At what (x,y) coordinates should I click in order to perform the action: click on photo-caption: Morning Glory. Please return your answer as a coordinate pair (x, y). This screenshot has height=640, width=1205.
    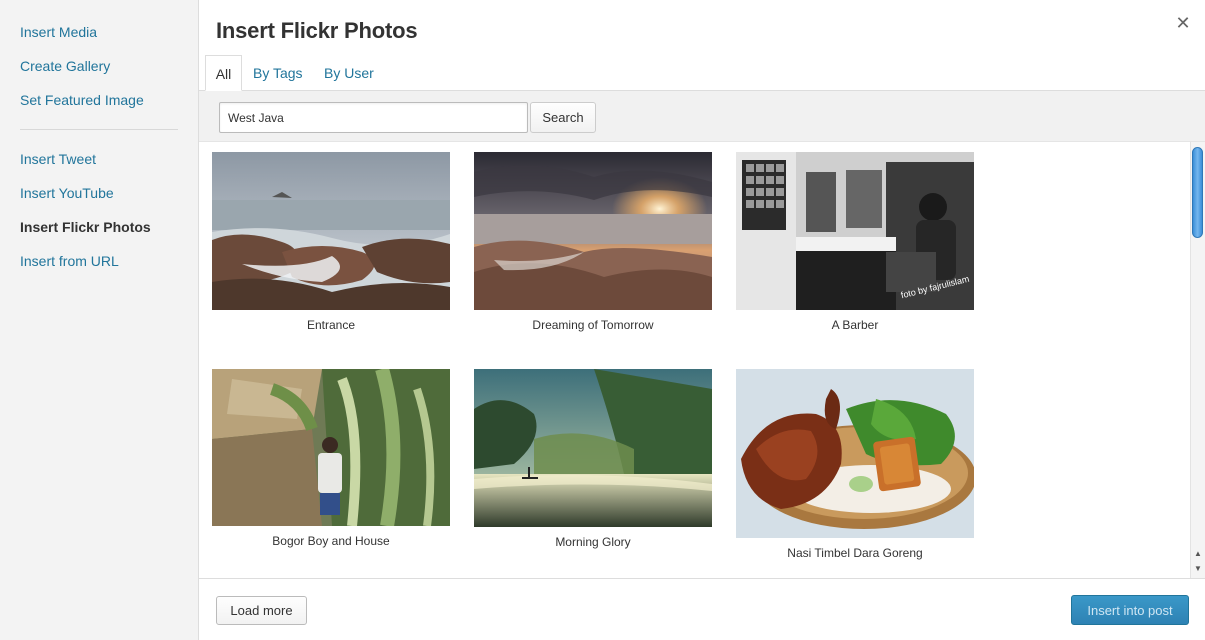
    Looking at the image, I should click on (593, 542).